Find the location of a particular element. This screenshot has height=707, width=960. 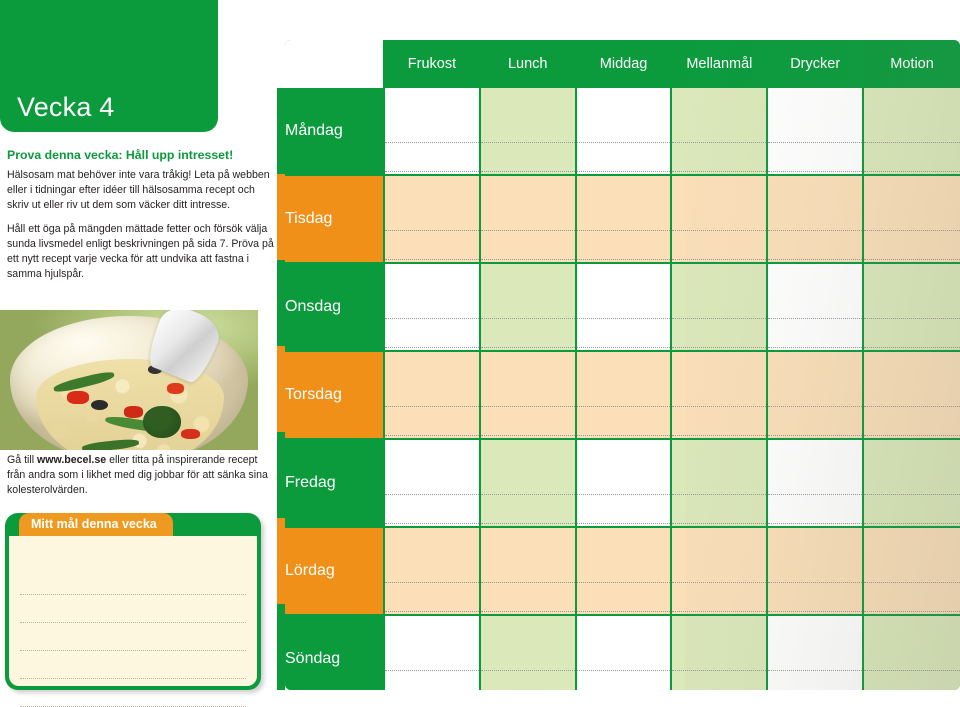

tip-heading: Prova denna vecka: Håll upp intresset! is located at coordinates (120, 155).